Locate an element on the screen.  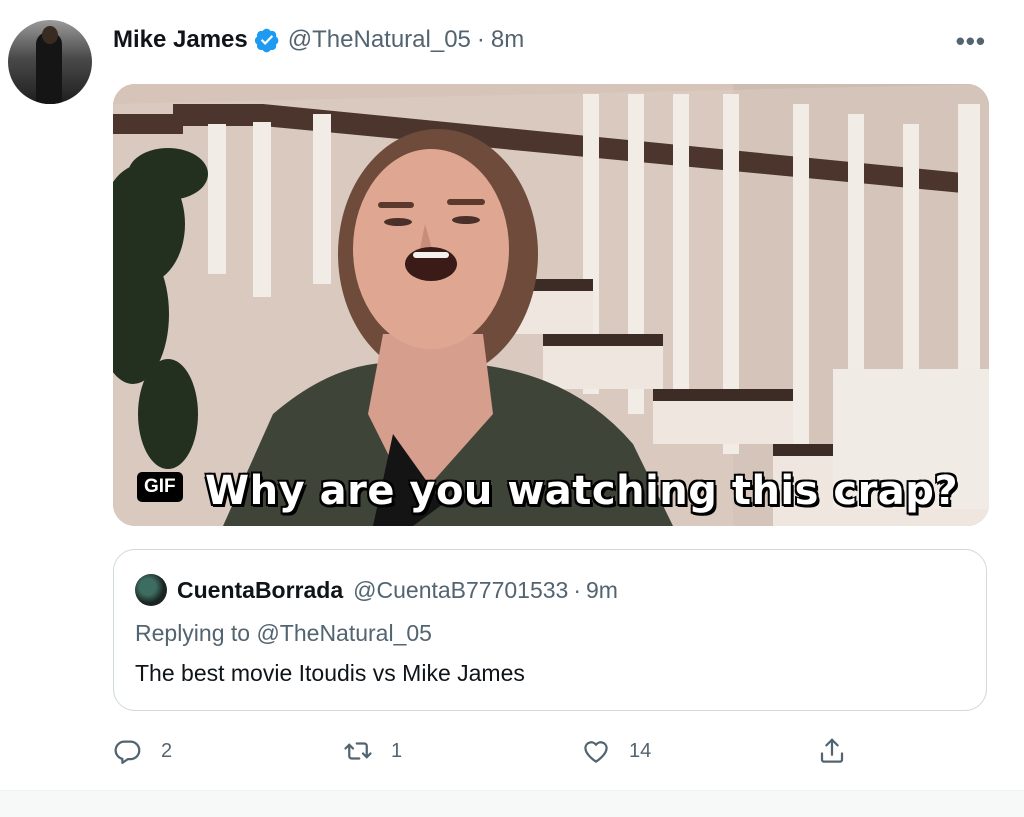
tweet-timestamp: 8m is located at coordinates (507, 40).